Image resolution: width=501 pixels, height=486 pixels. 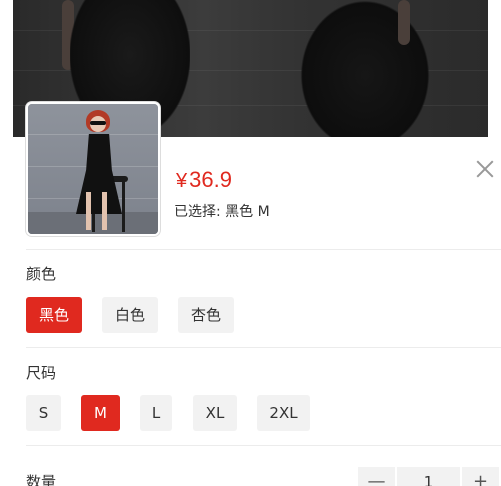 I want to click on quantity-section-title: 数量, so click(x=41, y=479).